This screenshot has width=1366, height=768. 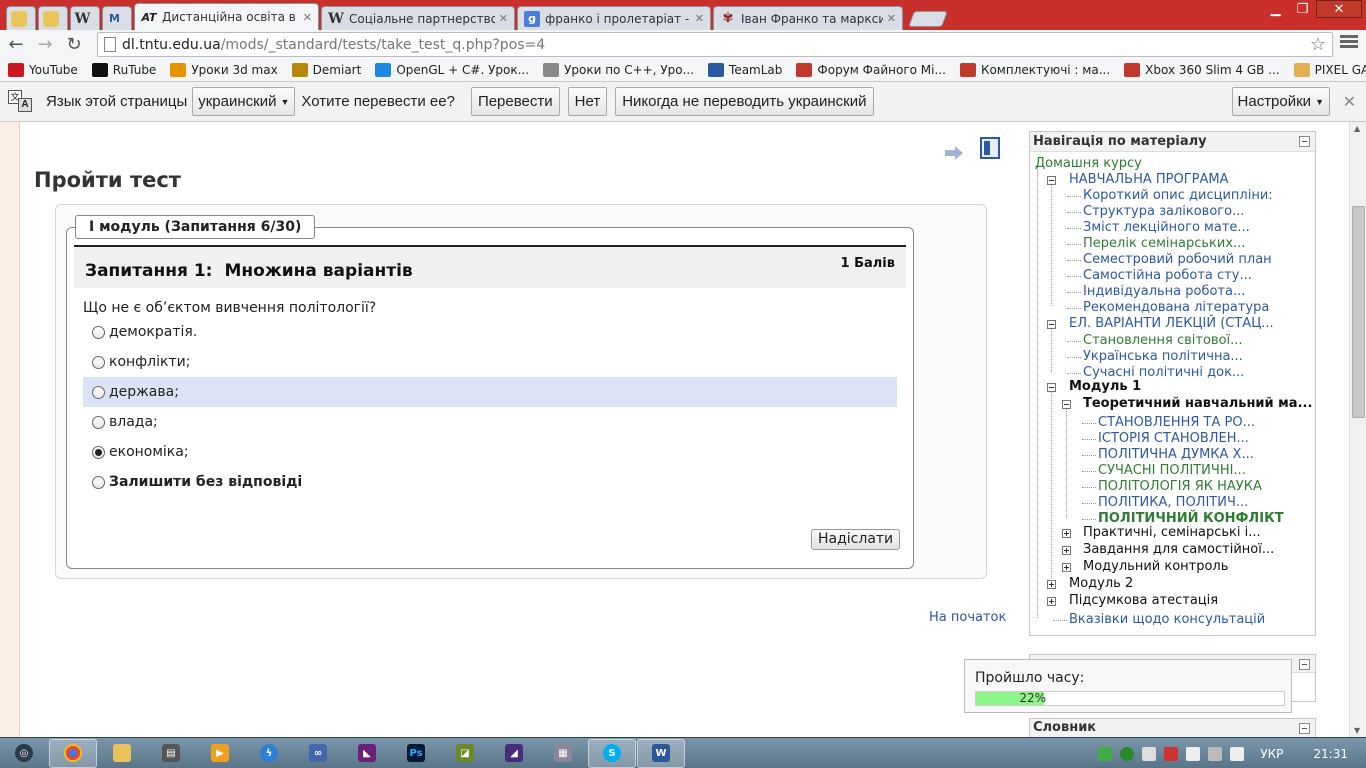 What do you see at coordinates (1101, 583) in the screenshot?
I see `nav-item: Модуль 2` at bounding box center [1101, 583].